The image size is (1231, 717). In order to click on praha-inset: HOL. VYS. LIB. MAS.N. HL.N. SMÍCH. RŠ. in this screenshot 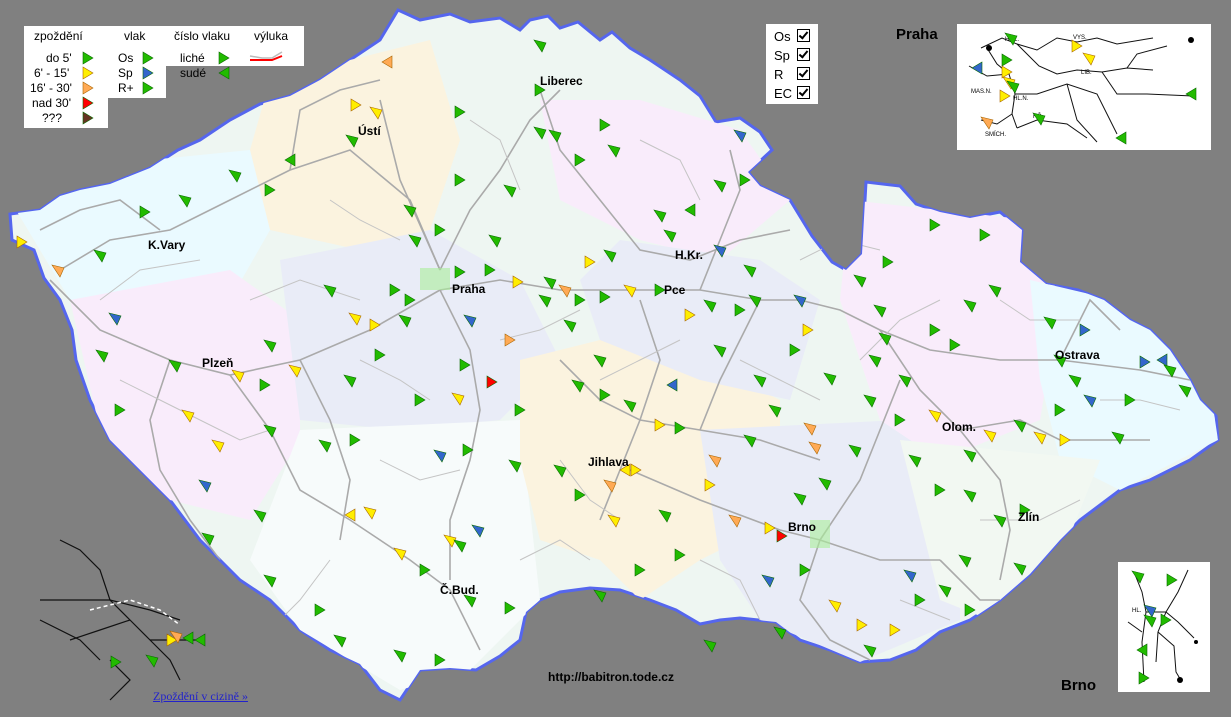, I will do `click(1084, 87)`.